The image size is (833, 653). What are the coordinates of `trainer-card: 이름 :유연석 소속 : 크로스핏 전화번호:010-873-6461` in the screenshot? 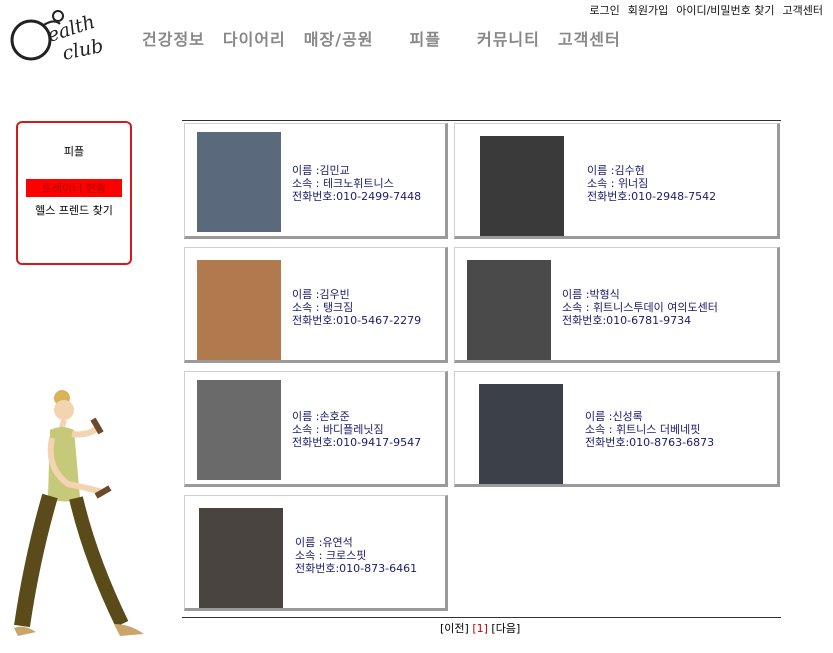 It's located at (316, 553).